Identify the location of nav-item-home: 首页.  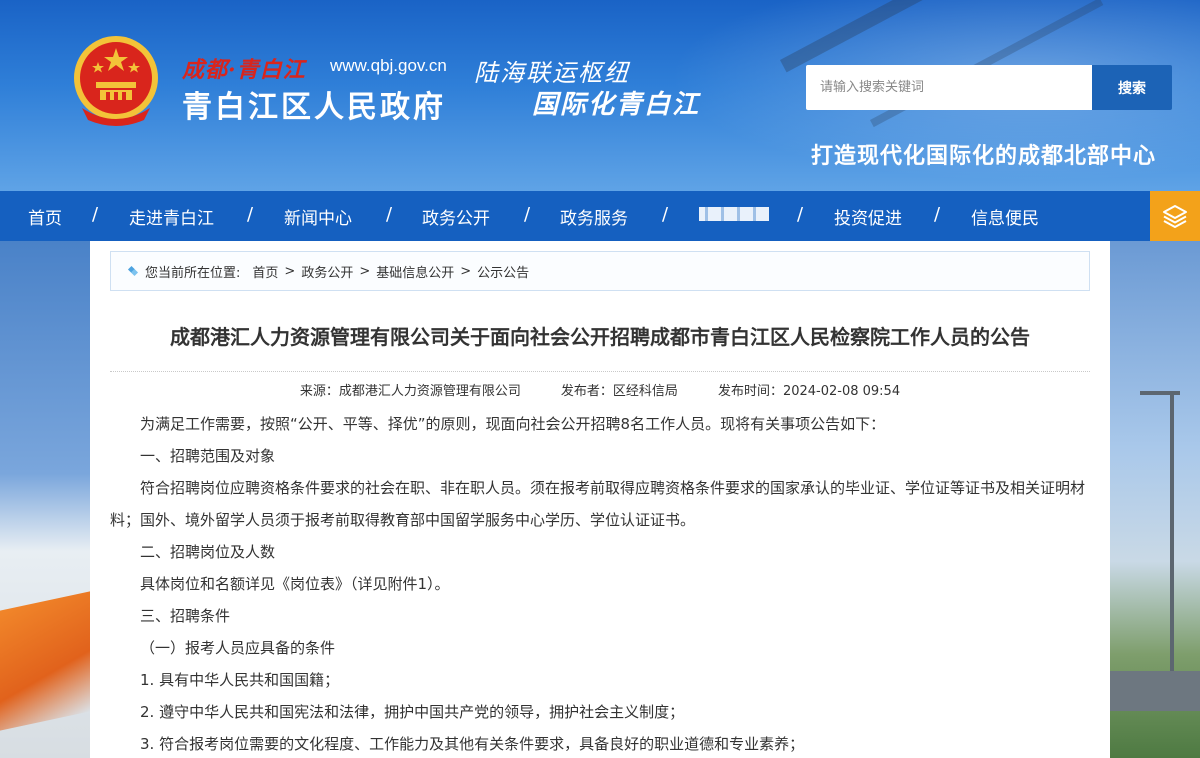
(45, 216).